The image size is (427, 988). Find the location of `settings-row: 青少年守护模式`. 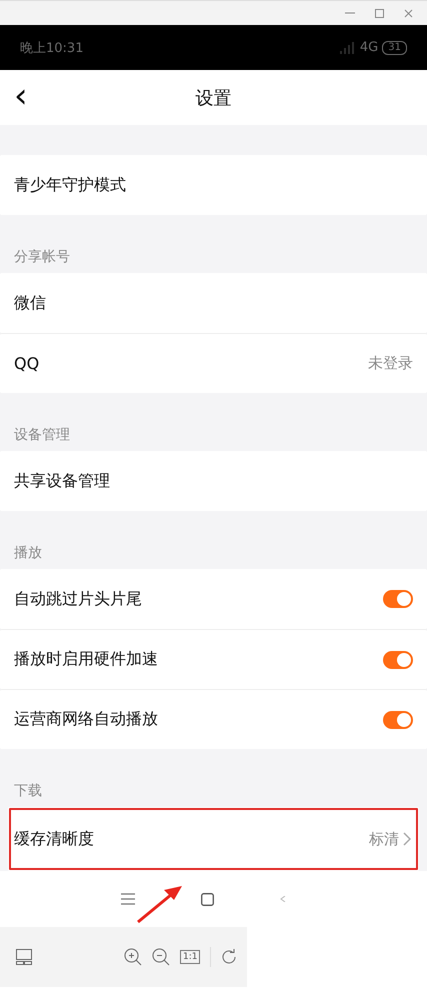

settings-row: 青少年守护模式 is located at coordinates (213, 185).